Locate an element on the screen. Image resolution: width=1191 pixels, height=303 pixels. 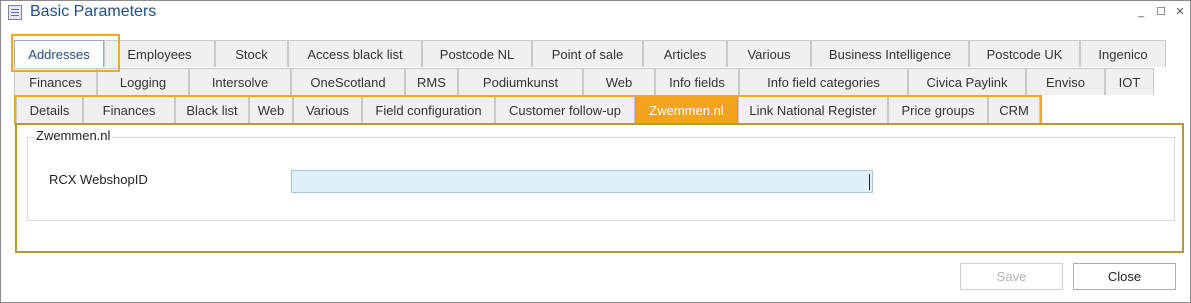
tab-info-fields: Info fields is located at coordinates (697, 81).